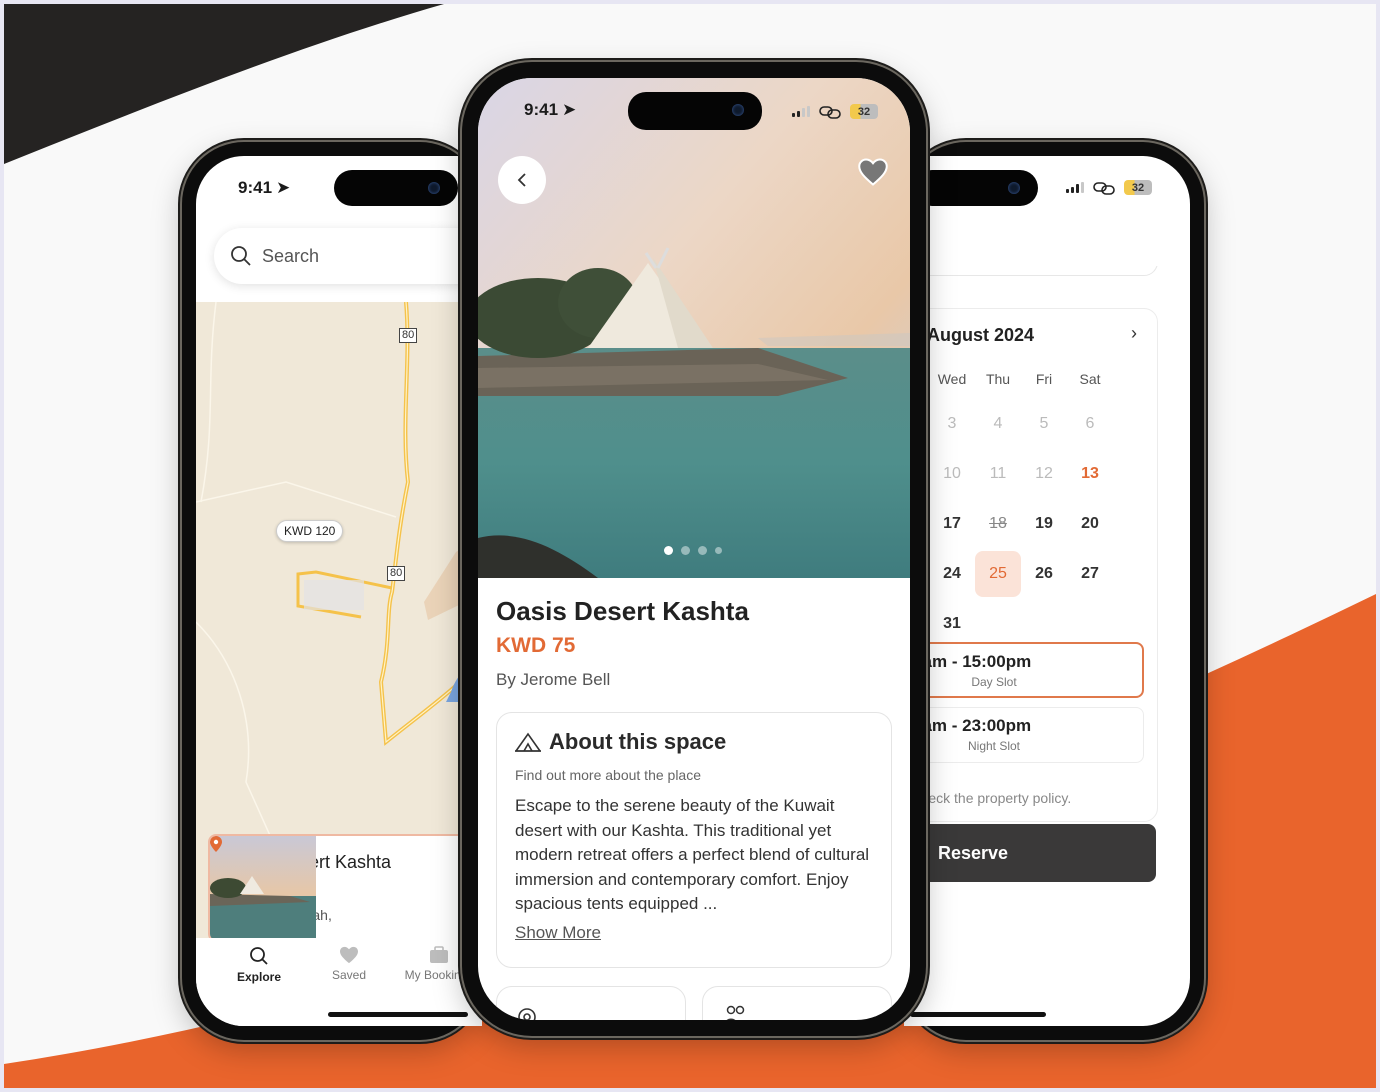  I want to click on slot-time: 11:00am - 15:00pm, so click(968, 661).